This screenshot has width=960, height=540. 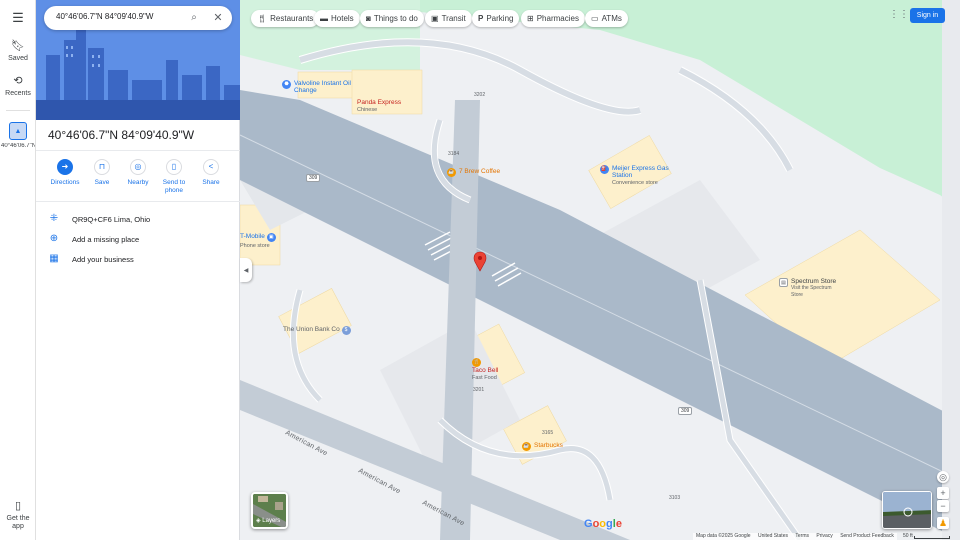 What do you see at coordinates (324, 18) in the screenshot?
I see `bed-icon: ▬` at bounding box center [324, 18].